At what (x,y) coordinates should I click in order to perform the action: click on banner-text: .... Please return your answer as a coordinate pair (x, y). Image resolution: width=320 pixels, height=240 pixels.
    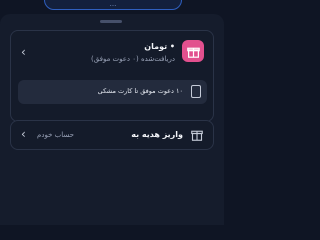
    Looking at the image, I should click on (113, 4).